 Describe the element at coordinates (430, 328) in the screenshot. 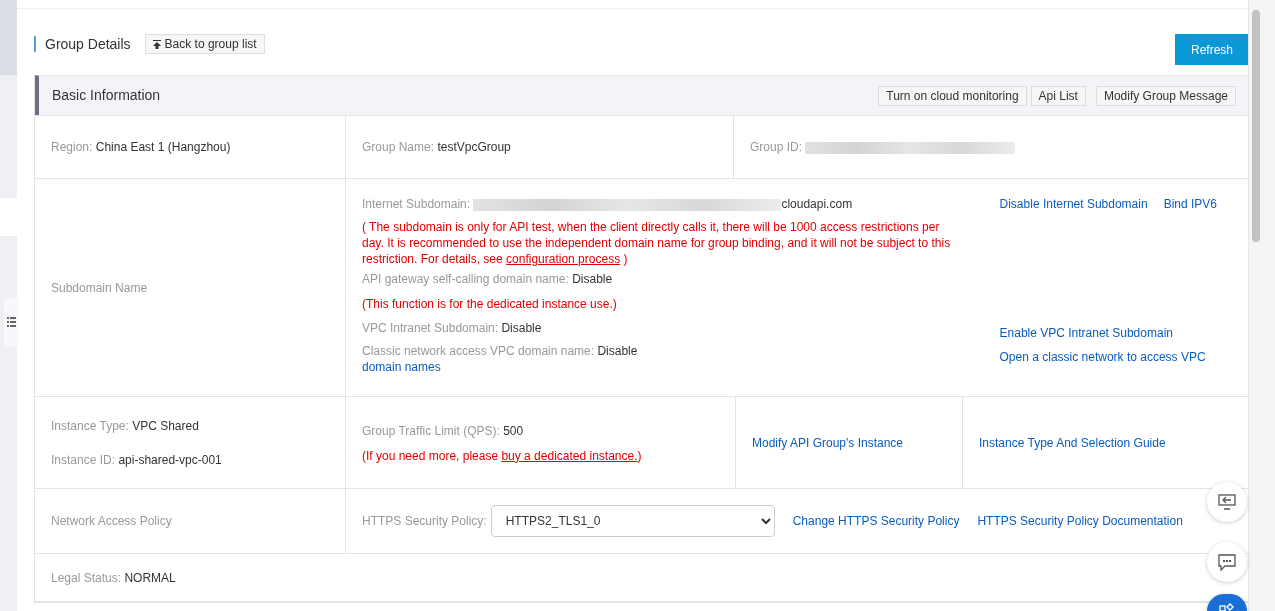

I see `vpc-intranet-label: VPC Intranet Subdomain:` at that location.